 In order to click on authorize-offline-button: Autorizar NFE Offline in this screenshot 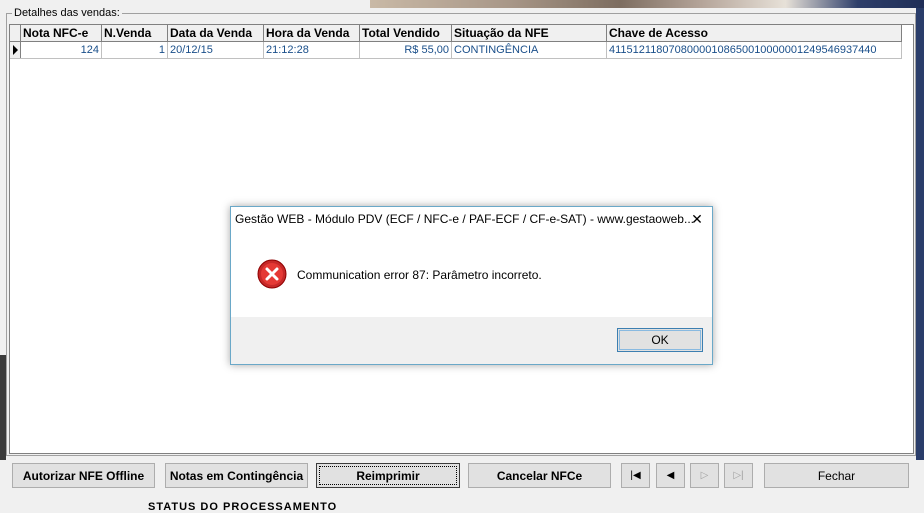, I will do `click(83, 475)`.